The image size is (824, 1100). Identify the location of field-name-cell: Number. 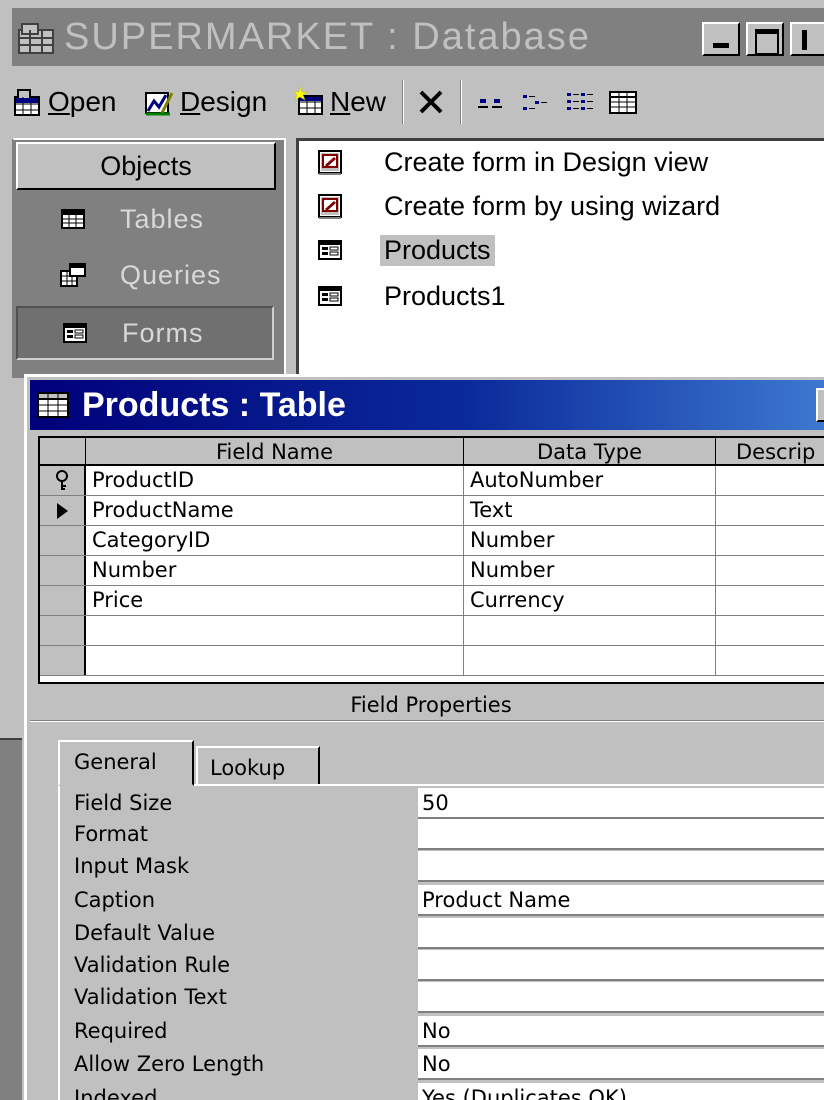
(275, 570).